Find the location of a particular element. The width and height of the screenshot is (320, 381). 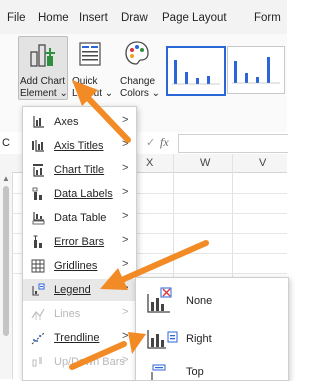

scroll-up-icon: ▲ is located at coordinates (6, 178).